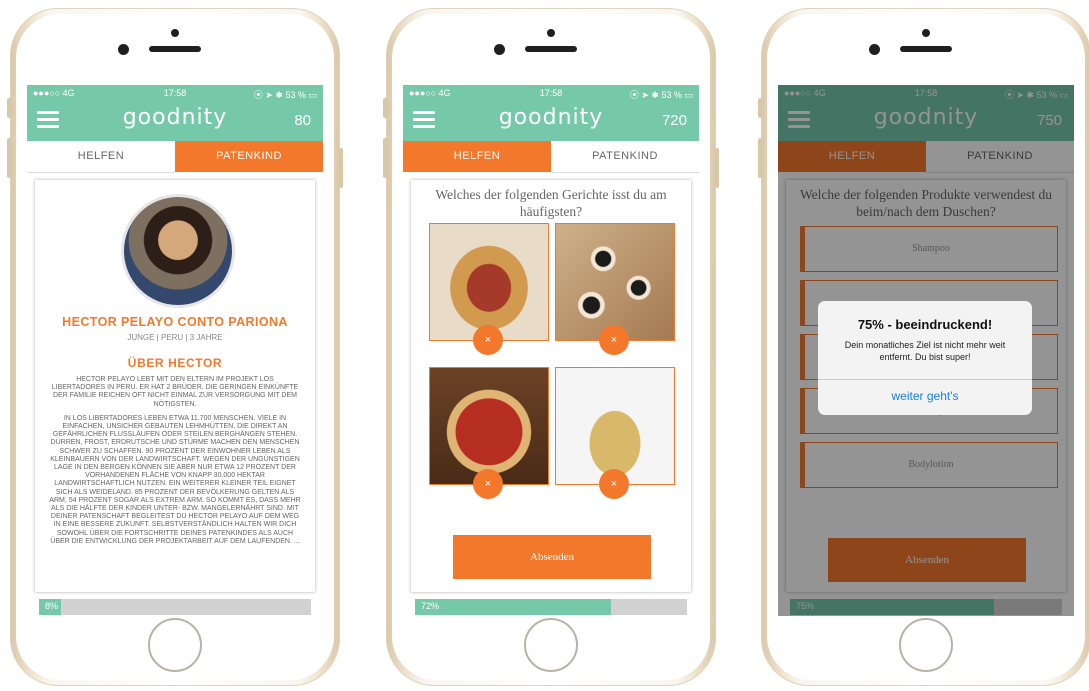 This screenshot has height=691, width=1089. I want to click on progress-label: 72%, so click(430, 606).